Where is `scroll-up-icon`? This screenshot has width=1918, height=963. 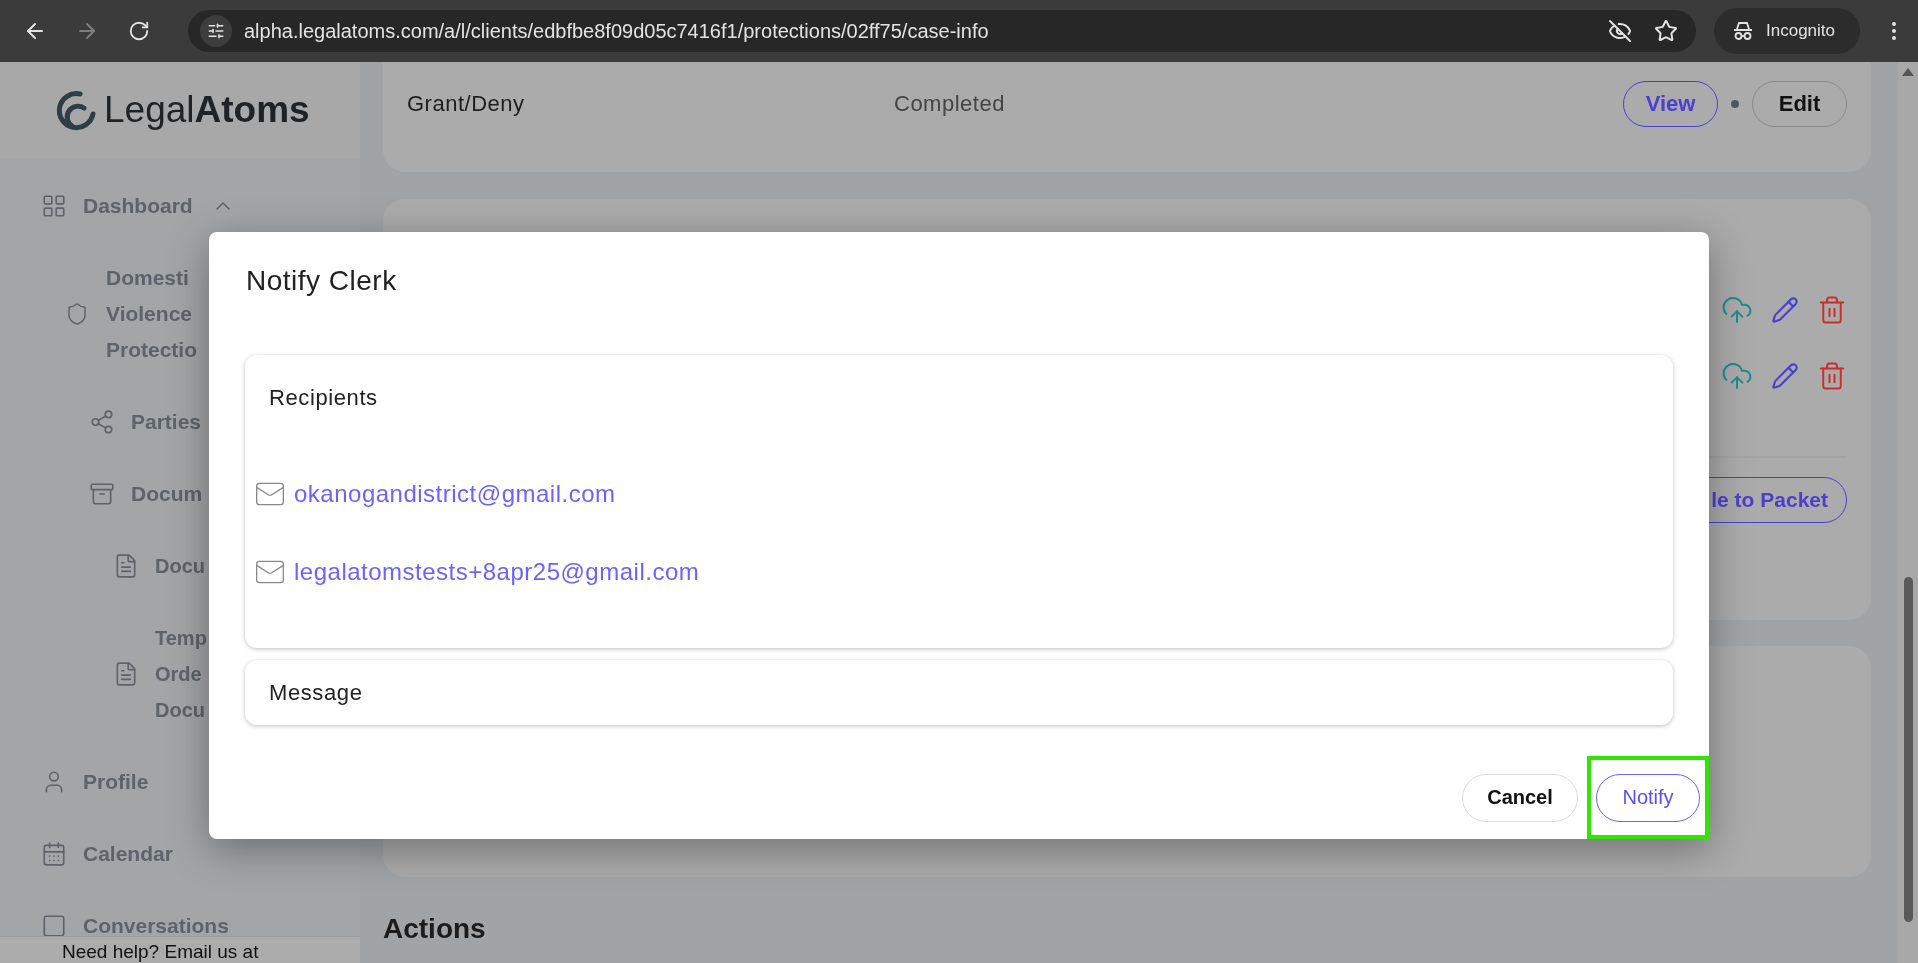
scroll-up-icon is located at coordinates (1908, 72).